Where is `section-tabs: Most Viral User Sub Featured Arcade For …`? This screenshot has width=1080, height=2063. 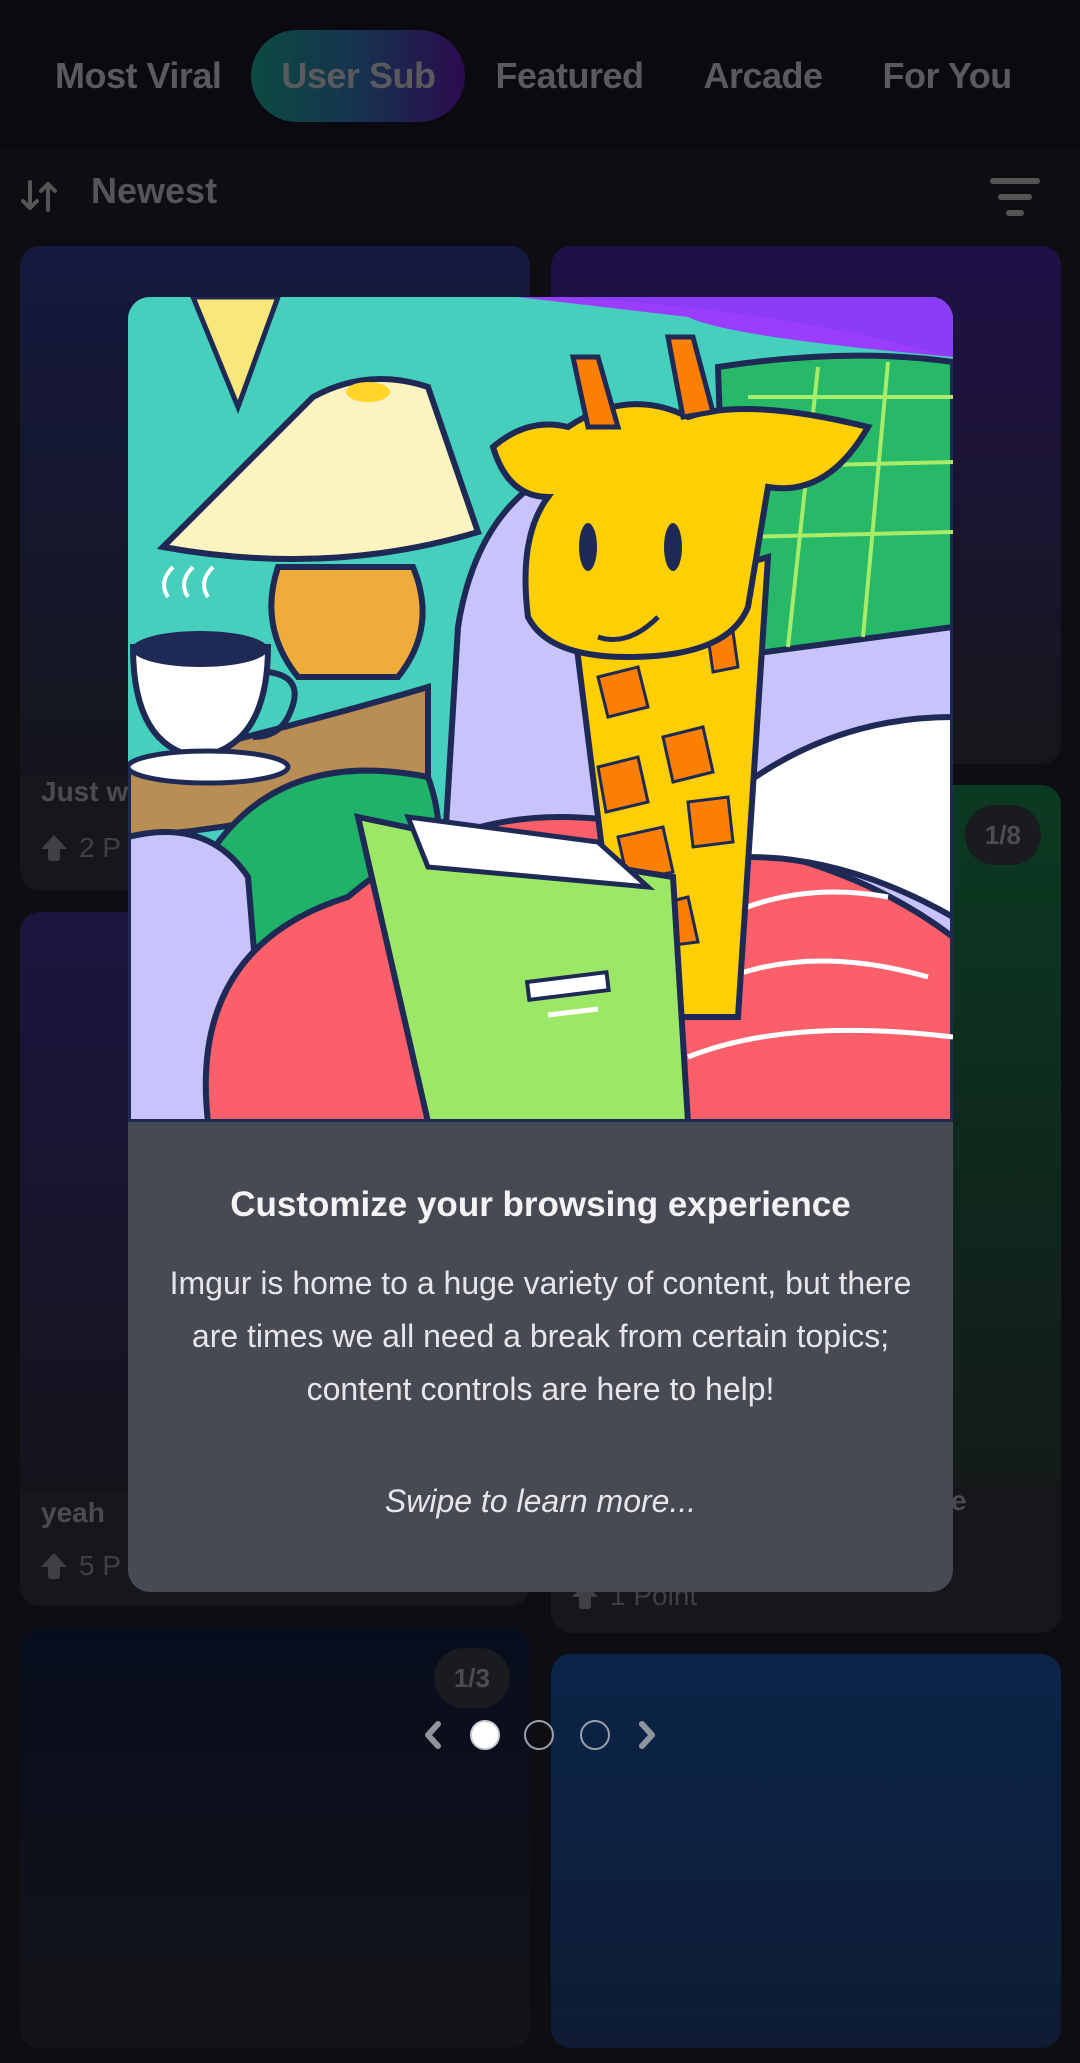 section-tabs: Most Viral User Sub Featured Arcade For … is located at coordinates (530, 76).